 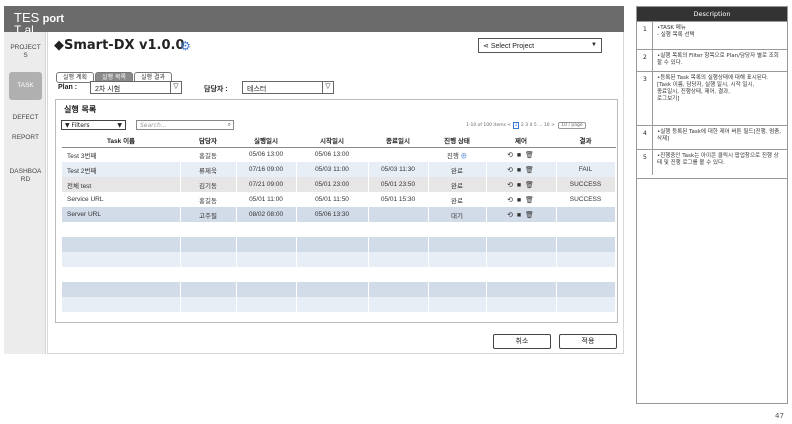 What do you see at coordinates (594, 45) in the screenshot?
I see `chevron-down-icon: ▼` at bounding box center [594, 45].